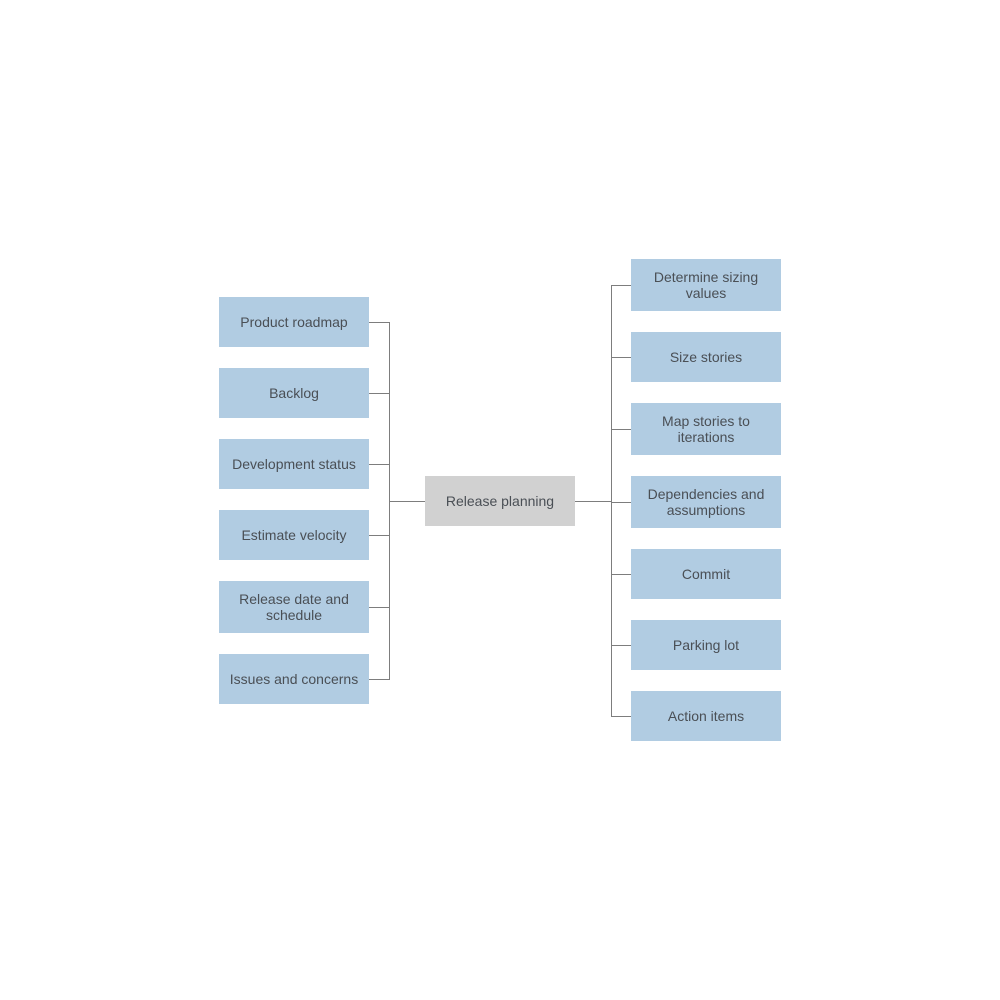 This screenshot has height=1000, width=1000. What do you see at coordinates (294, 322) in the screenshot?
I see `left-node-product-roadmap: Product roadmap` at bounding box center [294, 322].